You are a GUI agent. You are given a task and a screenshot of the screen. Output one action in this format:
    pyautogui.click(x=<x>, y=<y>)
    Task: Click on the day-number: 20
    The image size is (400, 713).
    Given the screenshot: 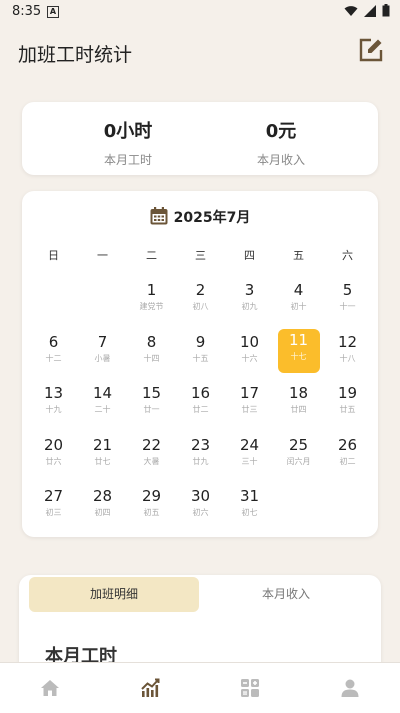 What is the action you would take?
    pyautogui.click(x=53, y=444)
    